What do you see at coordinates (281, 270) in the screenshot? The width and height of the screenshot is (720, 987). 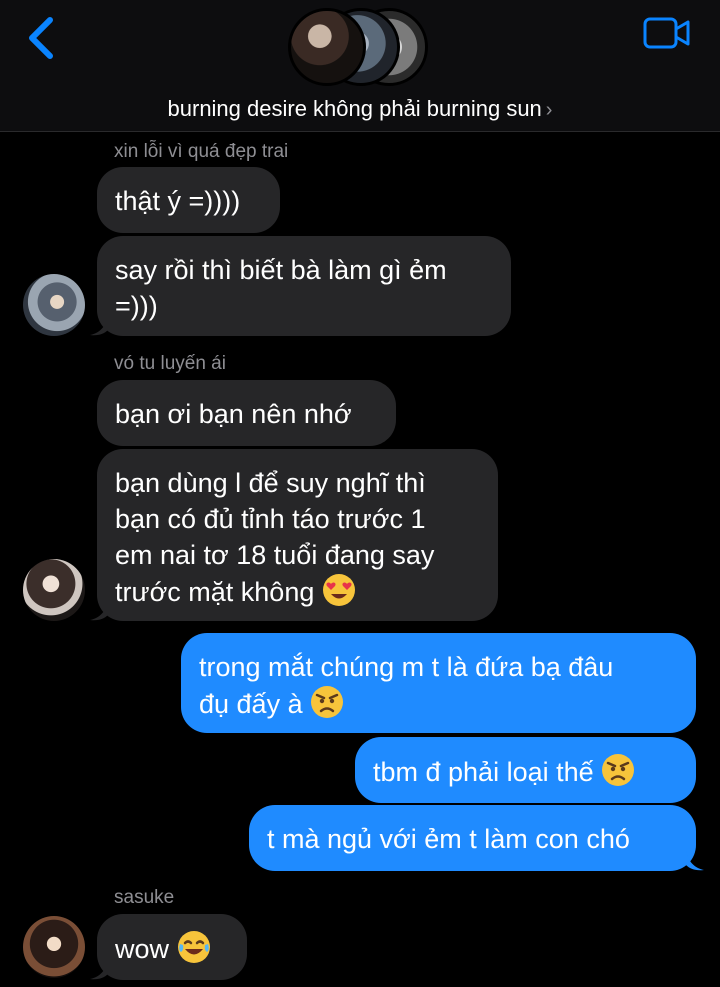 I see `message-text: say rồi thì biết bà làm gì ẻm` at bounding box center [281, 270].